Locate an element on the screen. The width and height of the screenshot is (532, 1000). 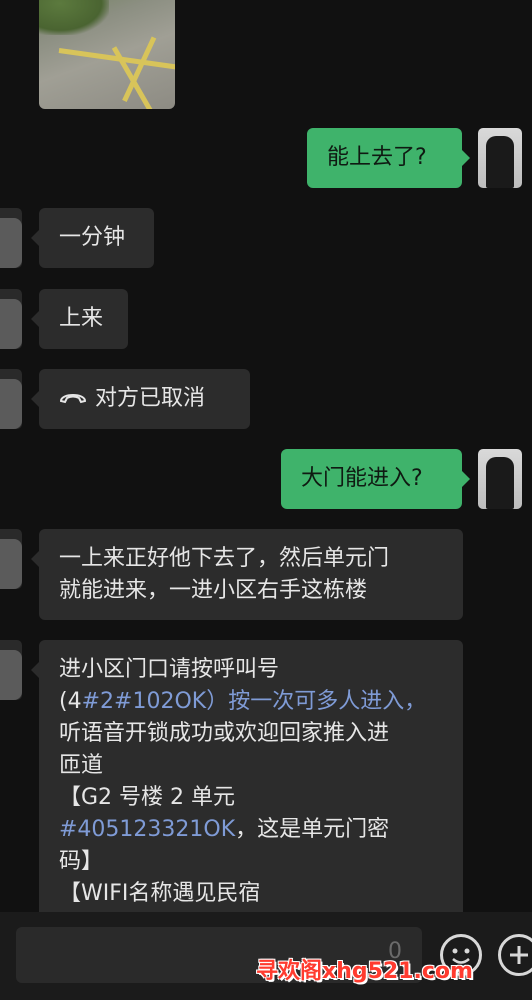
message-bubble-in: 上来 is located at coordinates (79, 319).